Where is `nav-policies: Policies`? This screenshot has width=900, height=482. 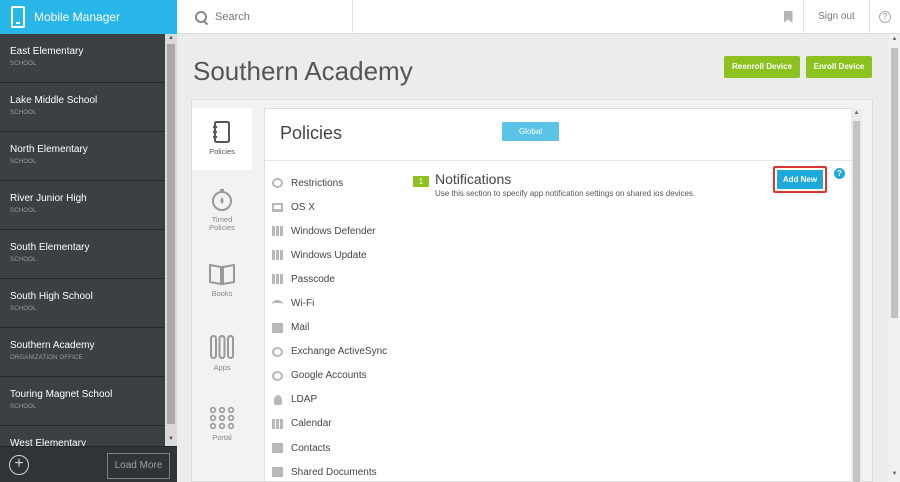 nav-policies: Policies is located at coordinates (222, 139).